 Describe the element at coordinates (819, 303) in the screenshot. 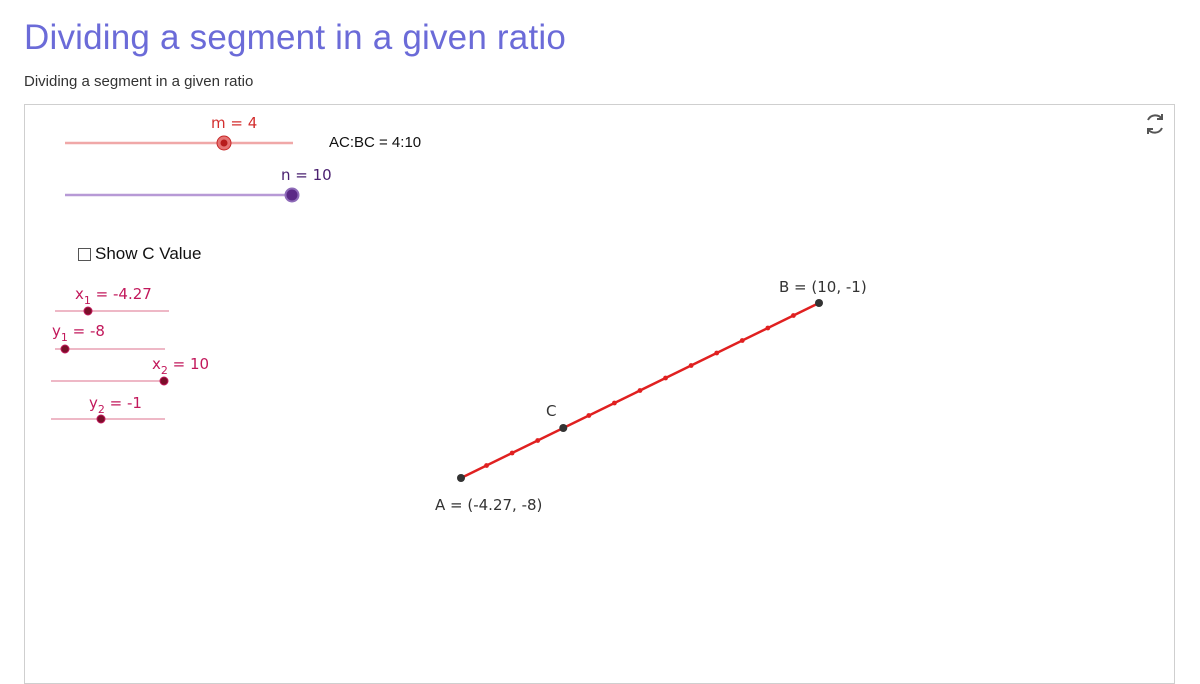

I see `point-b` at that location.